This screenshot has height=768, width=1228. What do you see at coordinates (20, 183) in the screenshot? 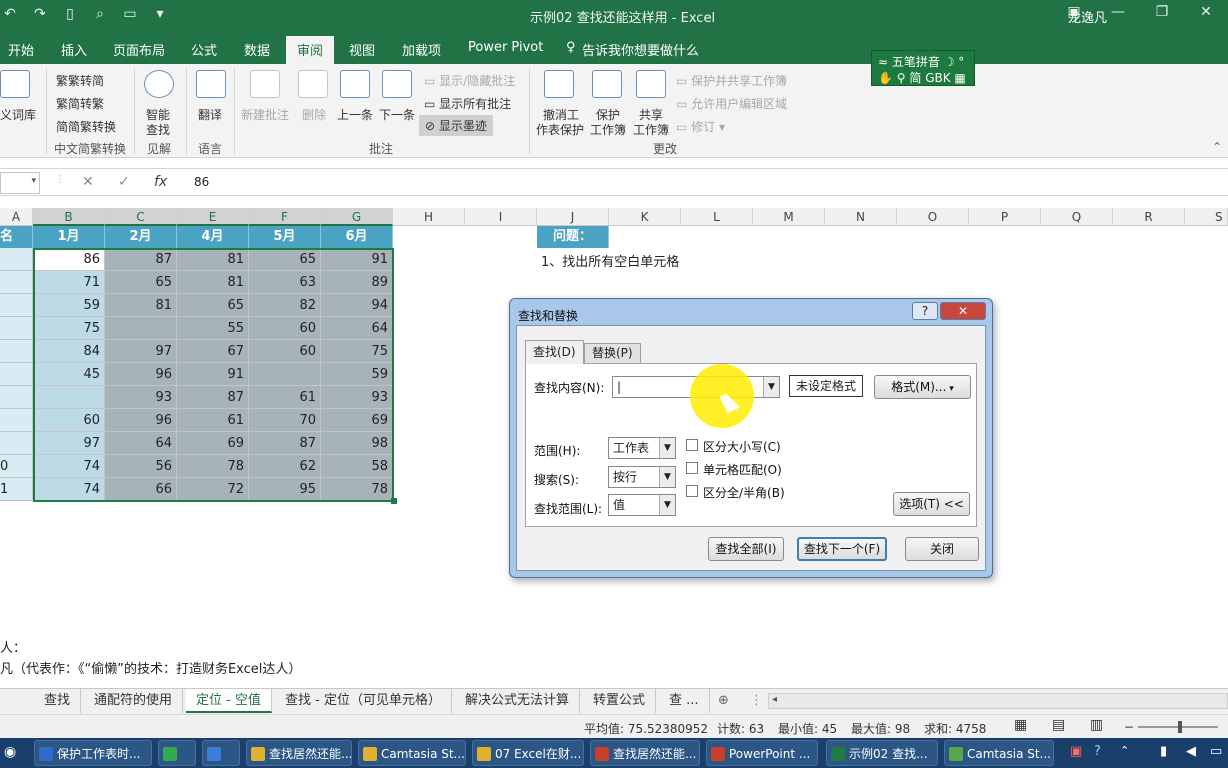
I see `name-box: ▾` at bounding box center [20, 183].